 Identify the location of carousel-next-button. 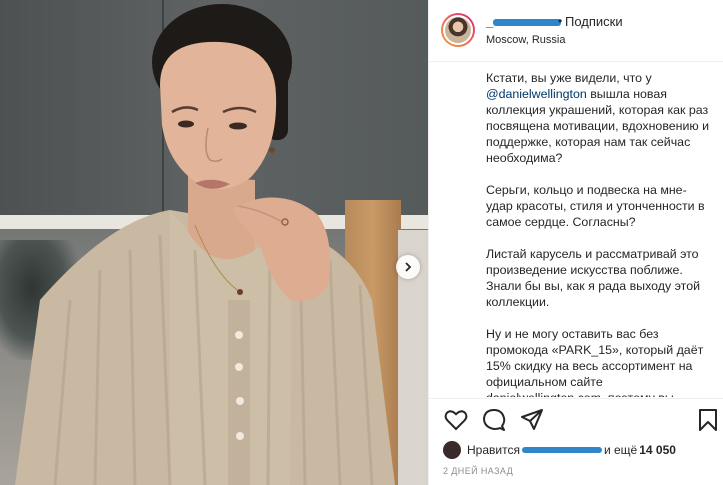
(408, 267).